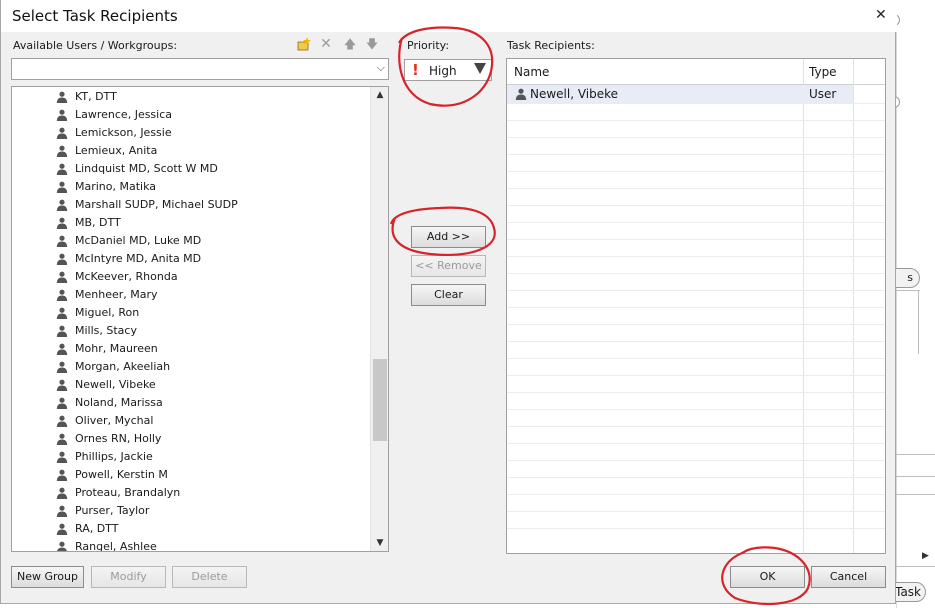 The width and height of the screenshot is (935, 608). I want to click on user-list-item: Menheer, Mary, so click(192, 295).